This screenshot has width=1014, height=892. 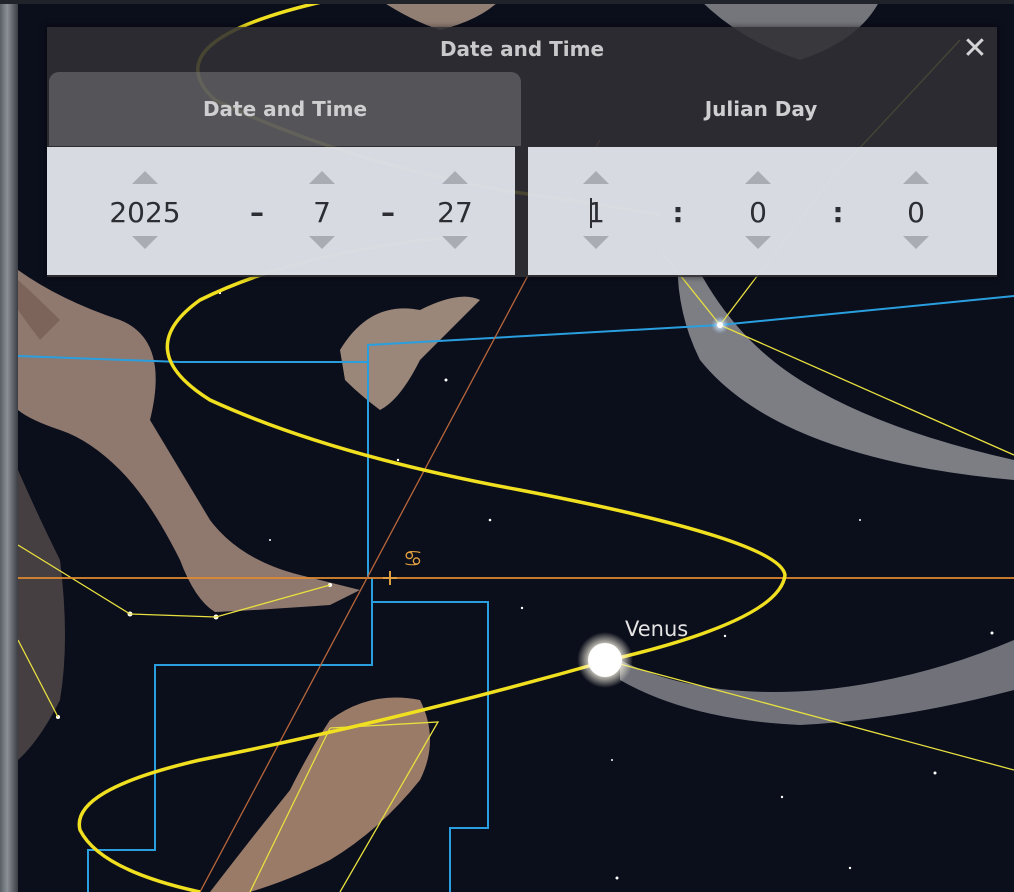 What do you see at coordinates (605, 660) in the screenshot?
I see `venus-planet` at bounding box center [605, 660].